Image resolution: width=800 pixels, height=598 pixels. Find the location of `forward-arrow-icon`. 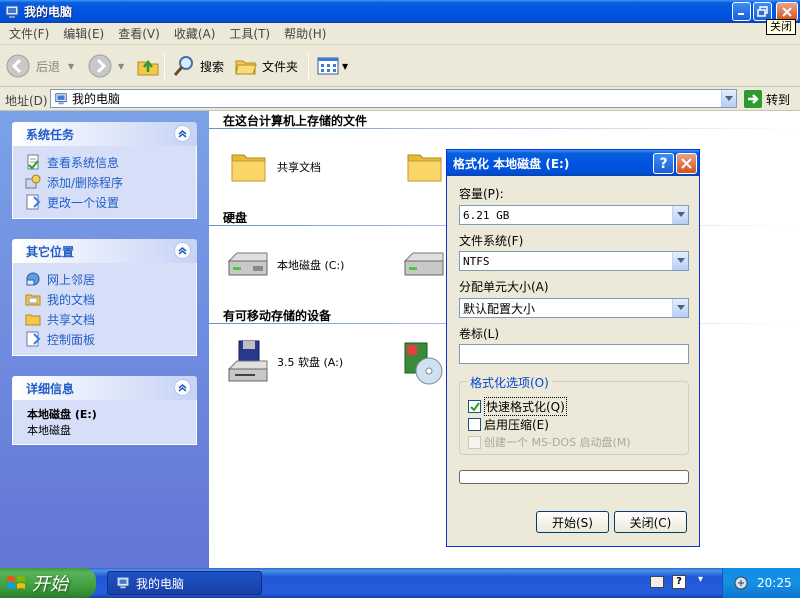

forward-arrow-icon is located at coordinates (100, 66).